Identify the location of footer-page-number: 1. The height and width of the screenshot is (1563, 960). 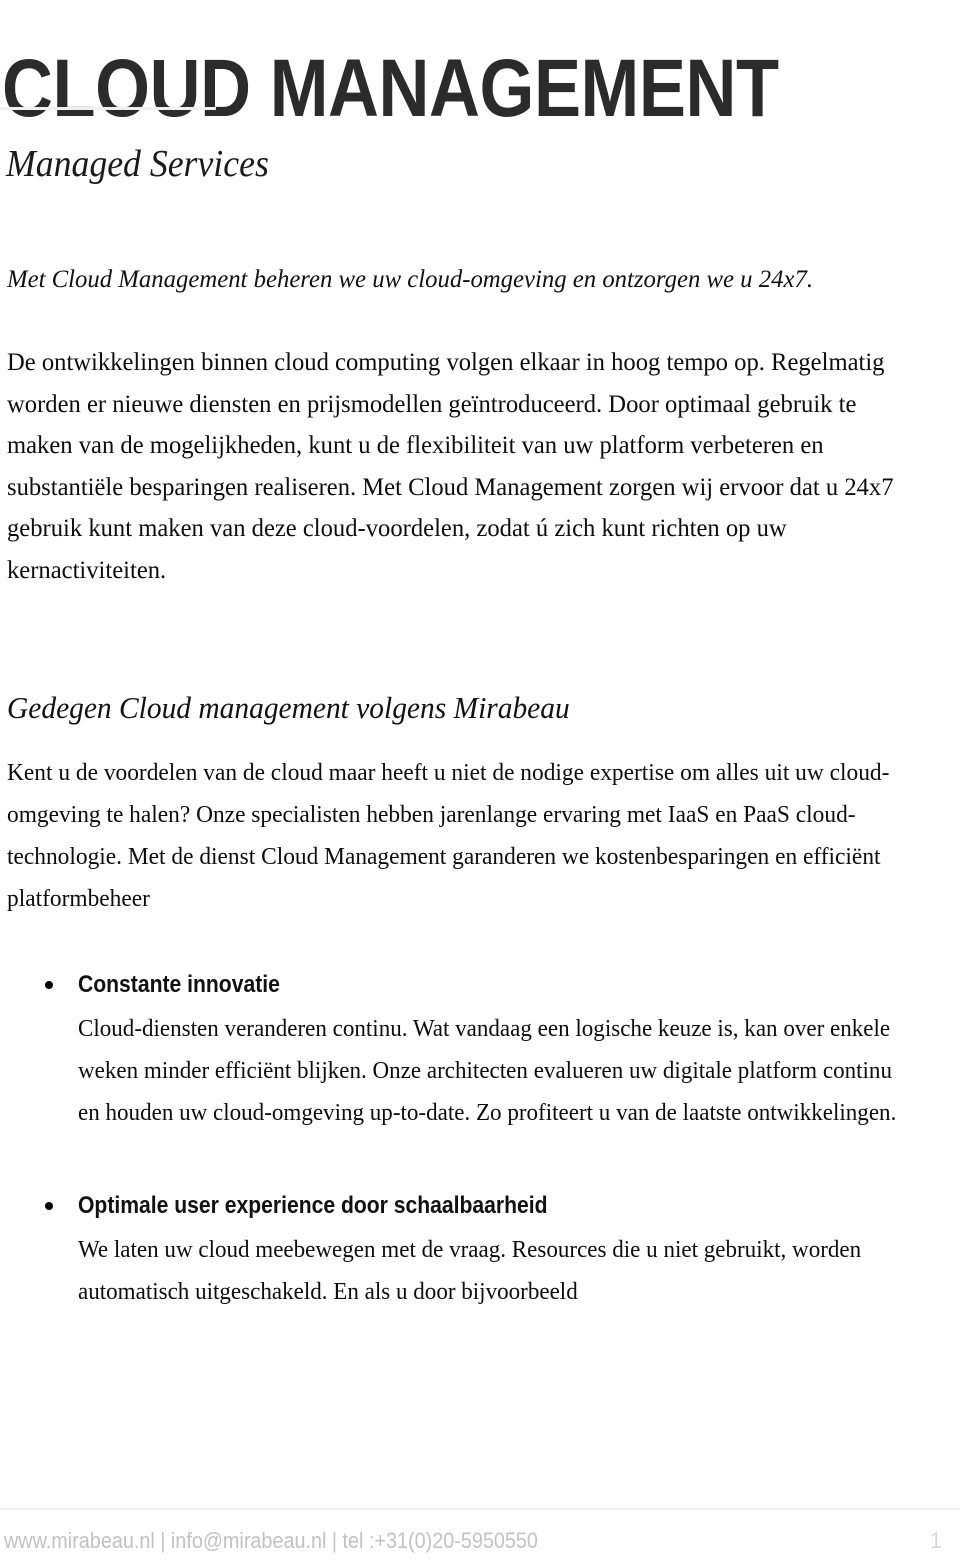
(935, 1540).